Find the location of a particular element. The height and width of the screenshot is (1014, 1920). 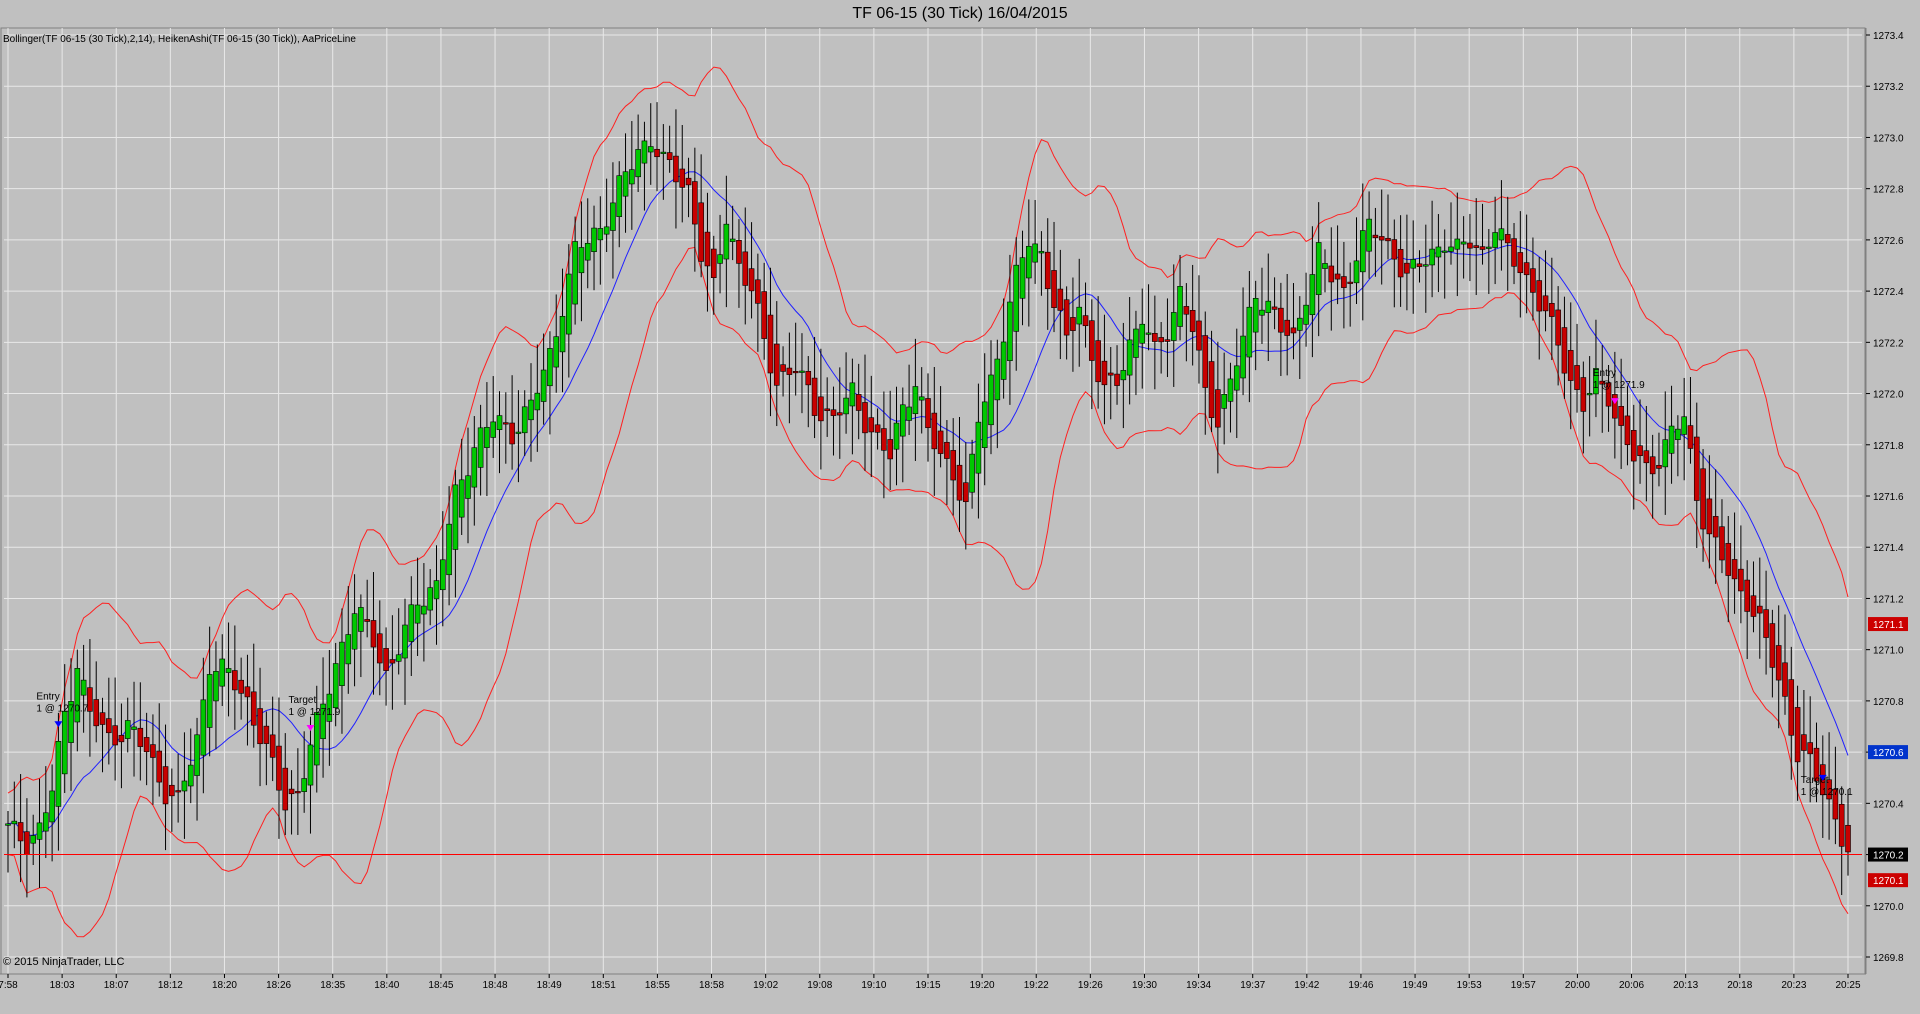

y-tick-label: 1270.4 is located at coordinates (1888, 804).